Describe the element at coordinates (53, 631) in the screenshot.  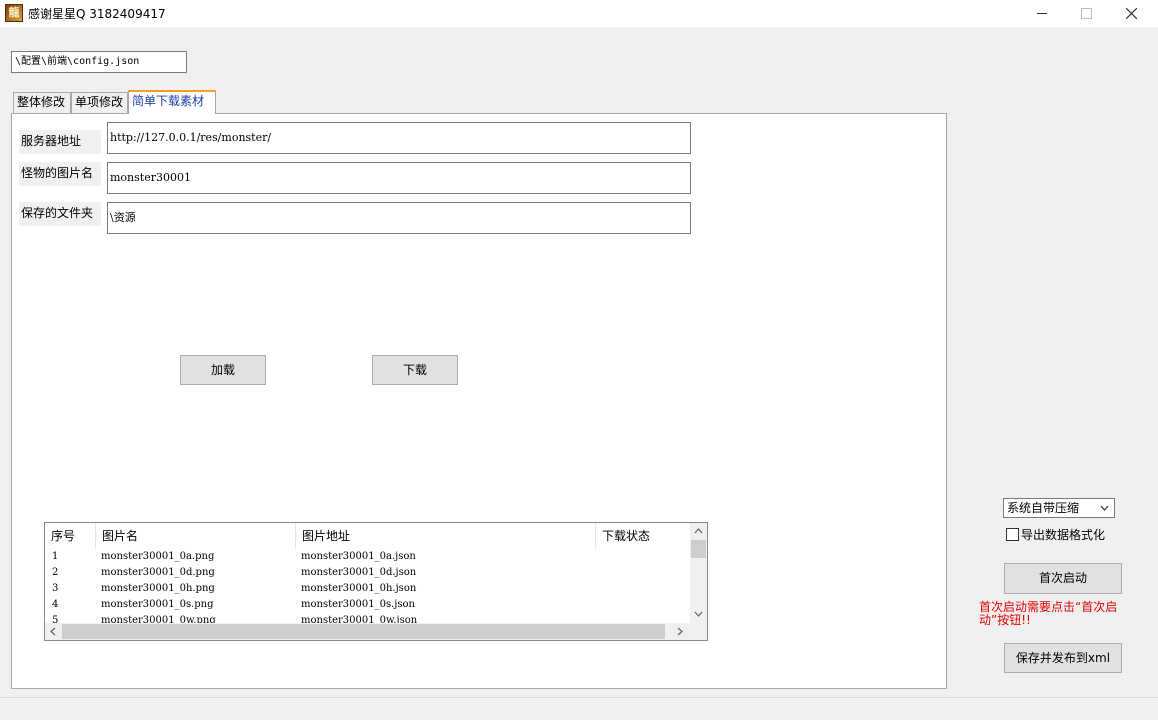
I see `scroll-left-icon` at that location.